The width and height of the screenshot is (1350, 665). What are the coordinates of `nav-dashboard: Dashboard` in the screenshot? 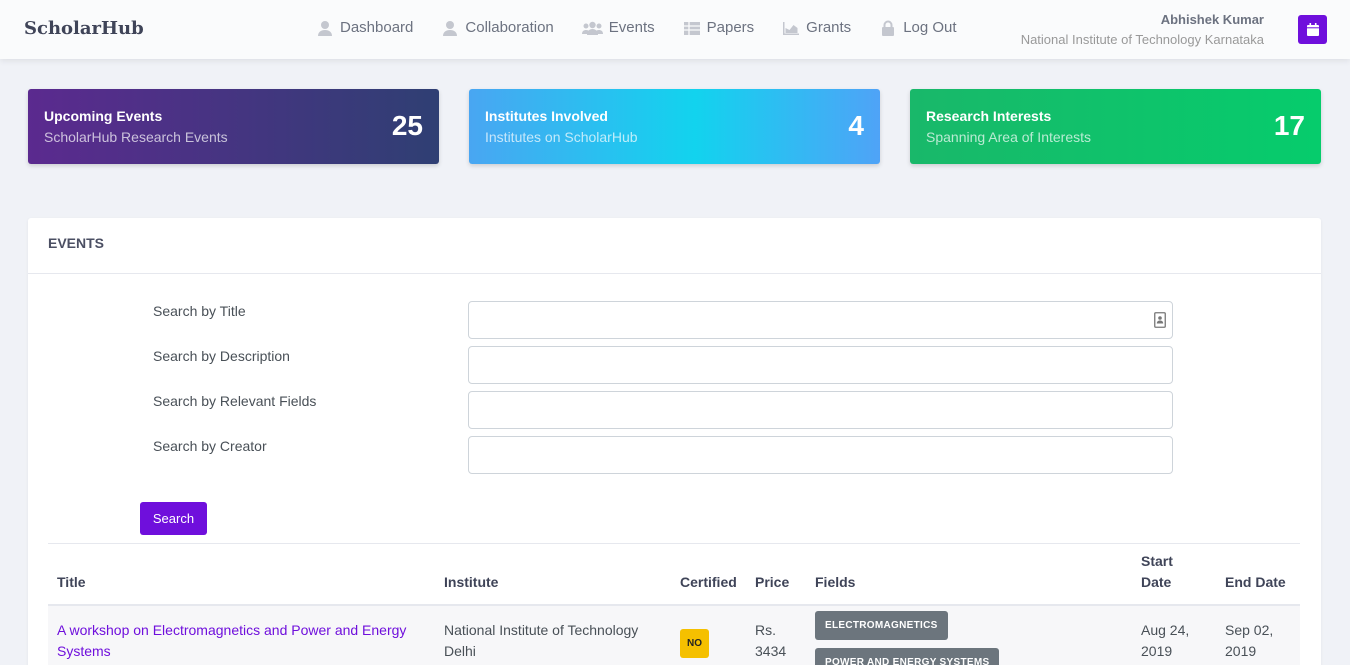 It's located at (364, 27).